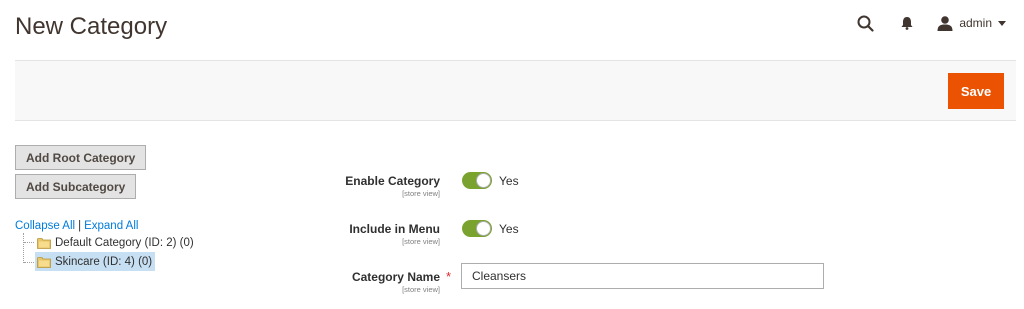 Image resolution: width=1024 pixels, height=309 pixels. I want to click on category-name-label: Category Name [store view], so click(390, 282).